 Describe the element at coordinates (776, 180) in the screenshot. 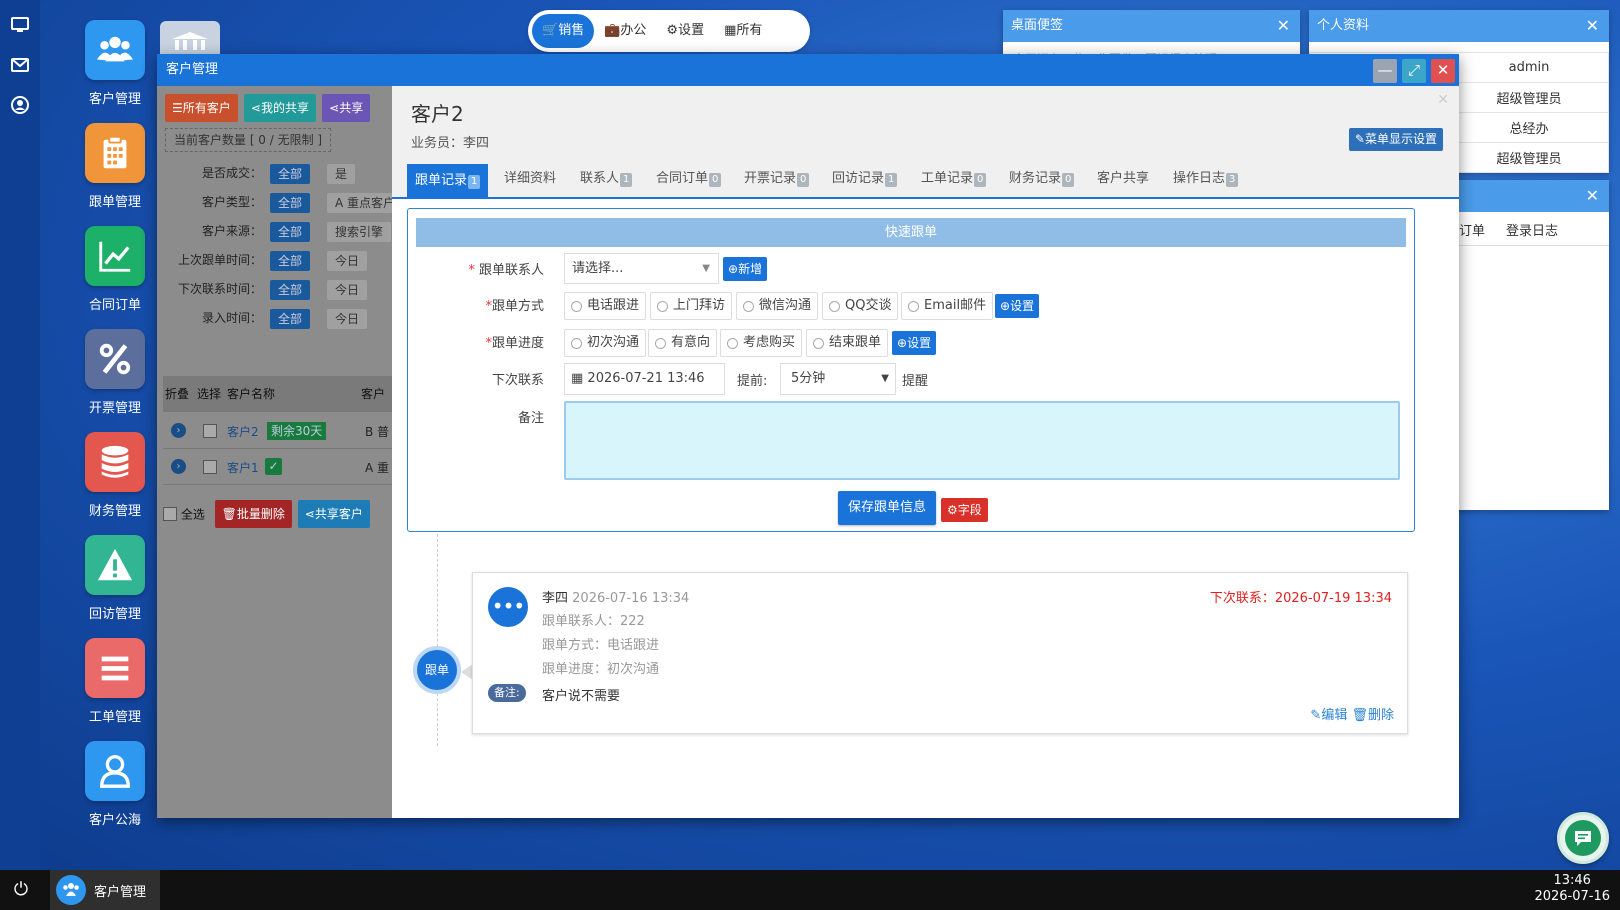

I see `tab-invoices: 开票记录 0` at that location.